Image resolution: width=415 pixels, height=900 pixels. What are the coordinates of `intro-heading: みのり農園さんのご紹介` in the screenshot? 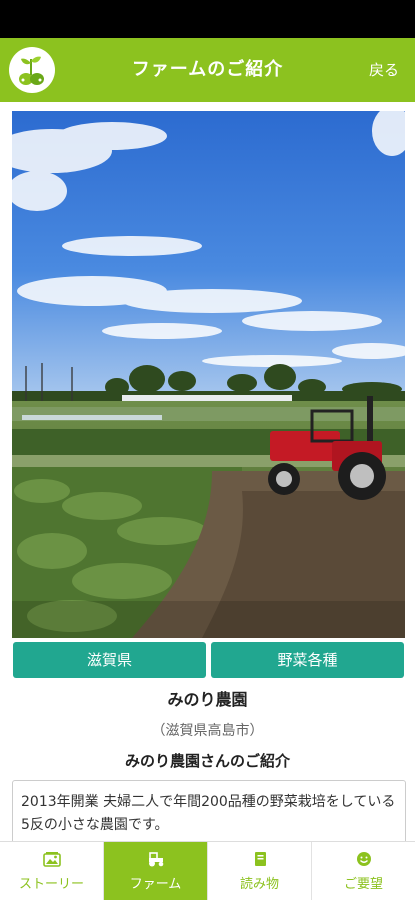 It's located at (207, 761).